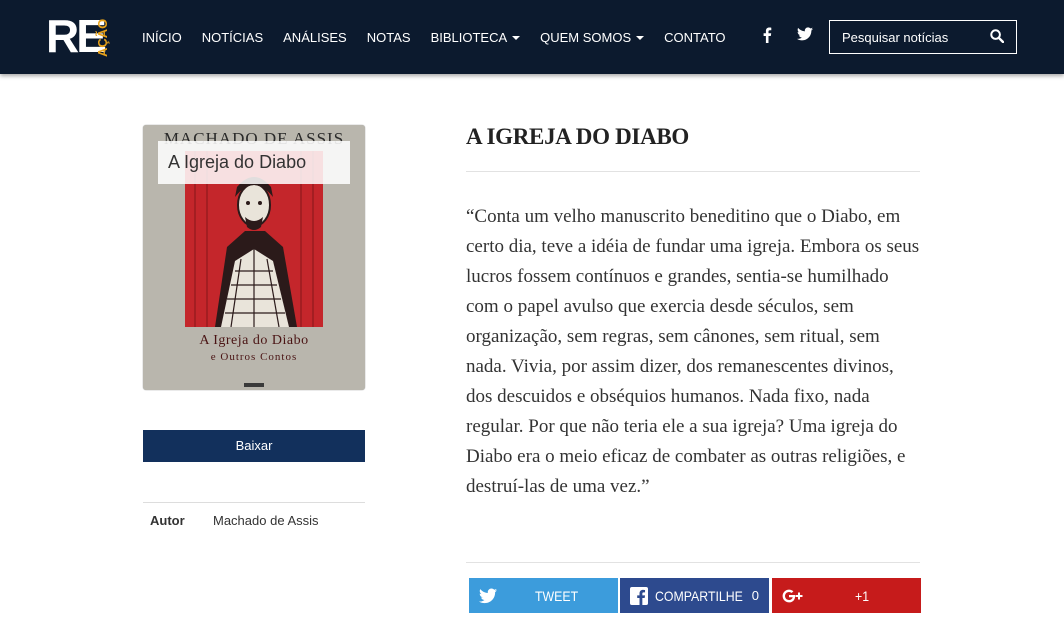  What do you see at coordinates (557, 596) in the screenshot?
I see `tweet-label: TWEET` at bounding box center [557, 596].